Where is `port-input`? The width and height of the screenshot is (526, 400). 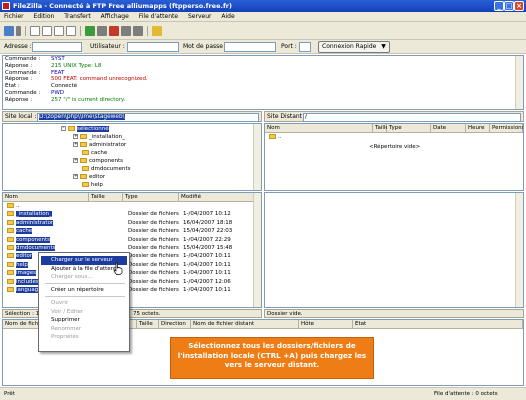 port-input is located at coordinates (305, 47).